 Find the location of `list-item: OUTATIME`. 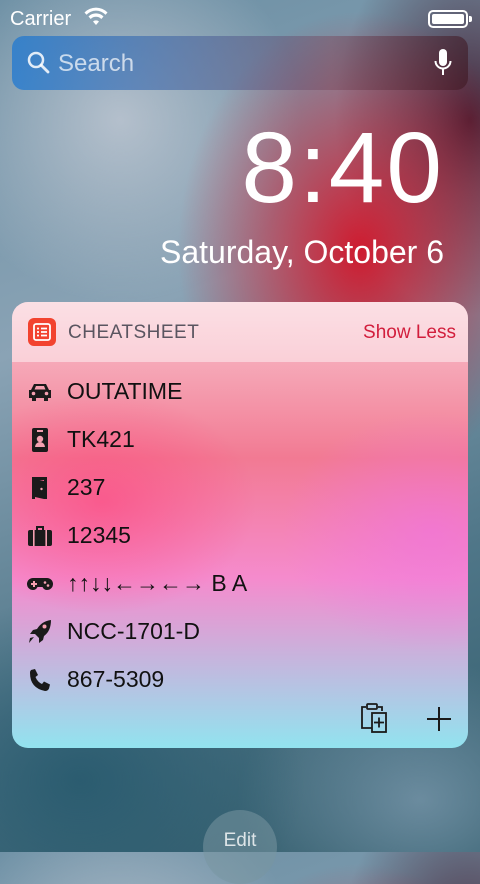

list-item: OUTATIME is located at coordinates (240, 392).